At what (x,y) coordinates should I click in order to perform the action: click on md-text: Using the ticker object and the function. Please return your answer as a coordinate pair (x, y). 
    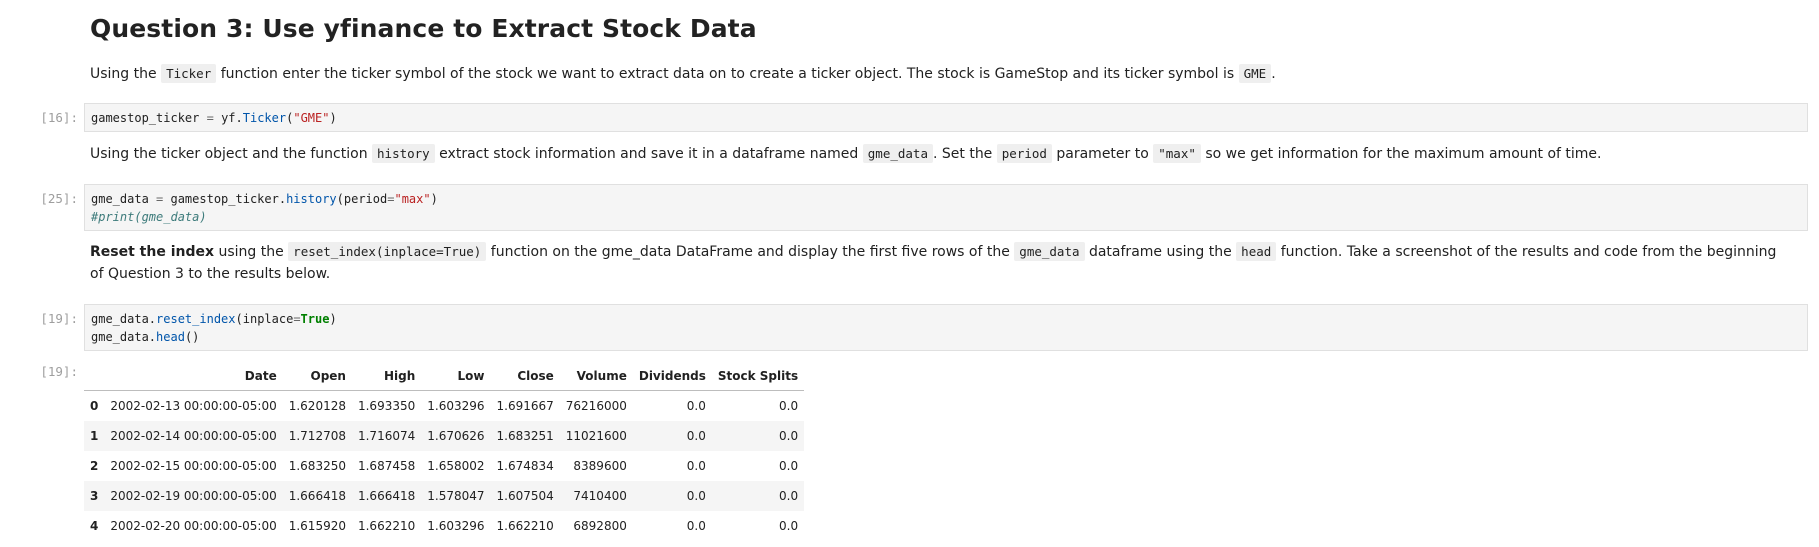
    Looking at the image, I should click on (229, 154).